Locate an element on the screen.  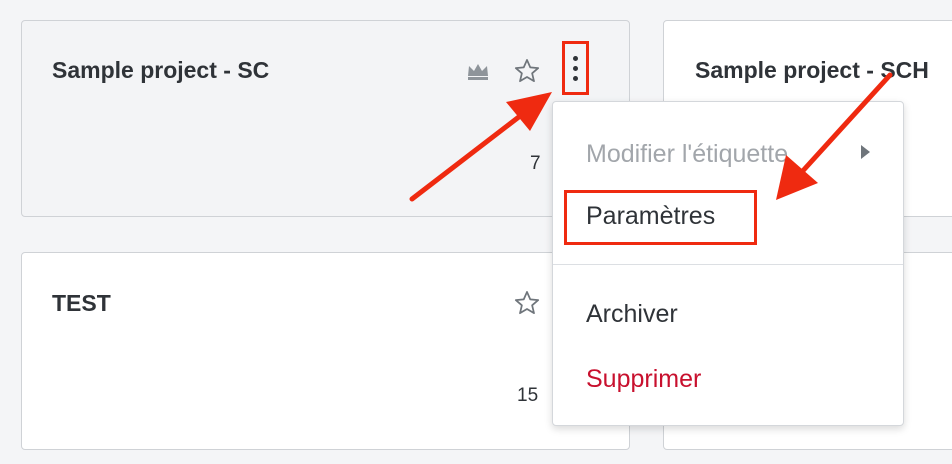
menu-item-modify-label: Modifier l'étiquette is located at coordinates (687, 154).